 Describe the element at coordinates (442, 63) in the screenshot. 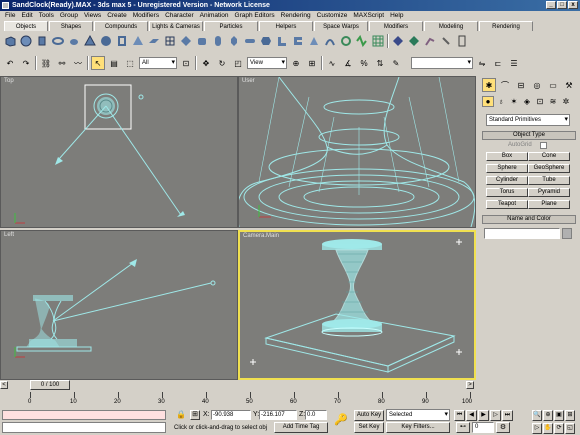

I see `named-selection-sets-dropdown` at that location.